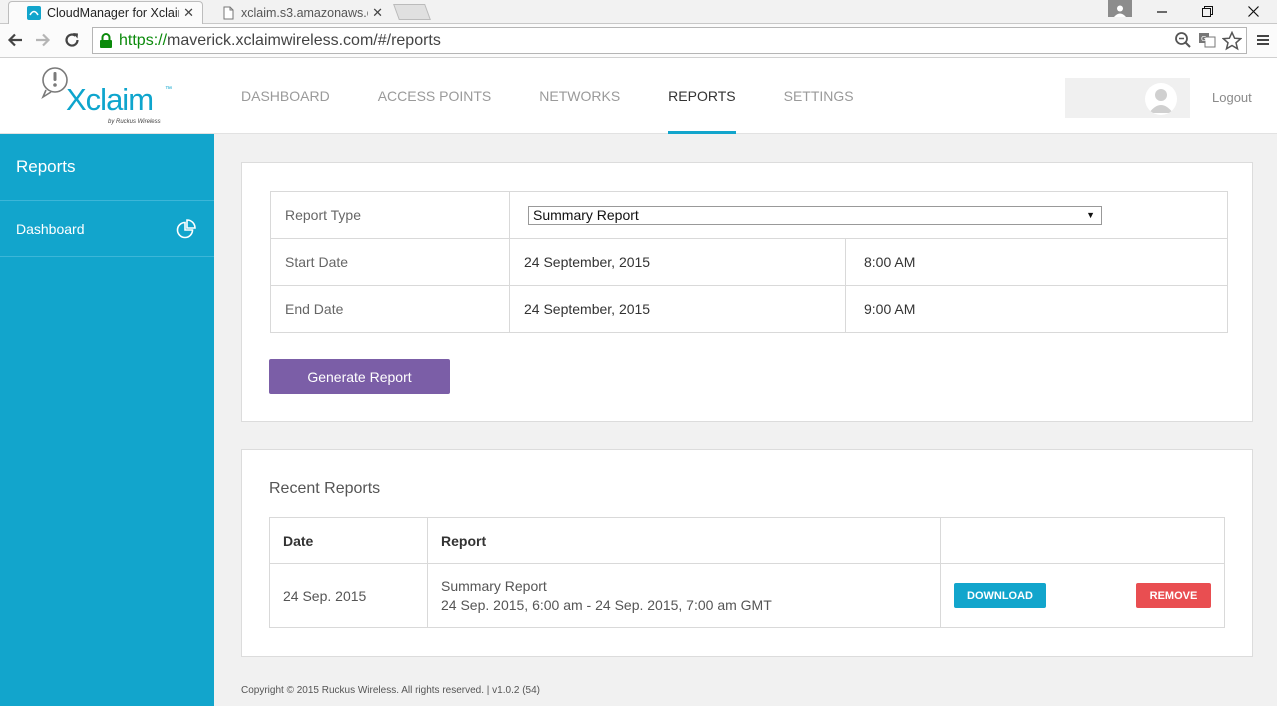 Image resolution: width=1277 pixels, height=706 pixels. What do you see at coordinates (50, 228) in the screenshot?
I see `sidebar-item-label: Dashboard` at bounding box center [50, 228].